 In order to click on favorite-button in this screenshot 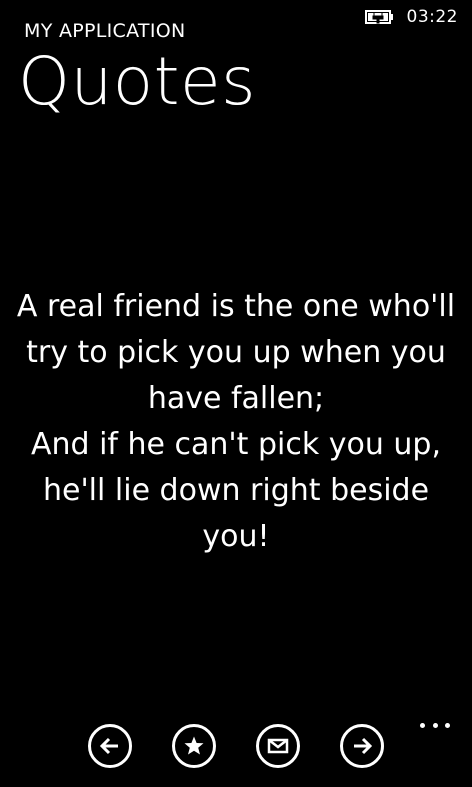, I will do `click(194, 746)`.